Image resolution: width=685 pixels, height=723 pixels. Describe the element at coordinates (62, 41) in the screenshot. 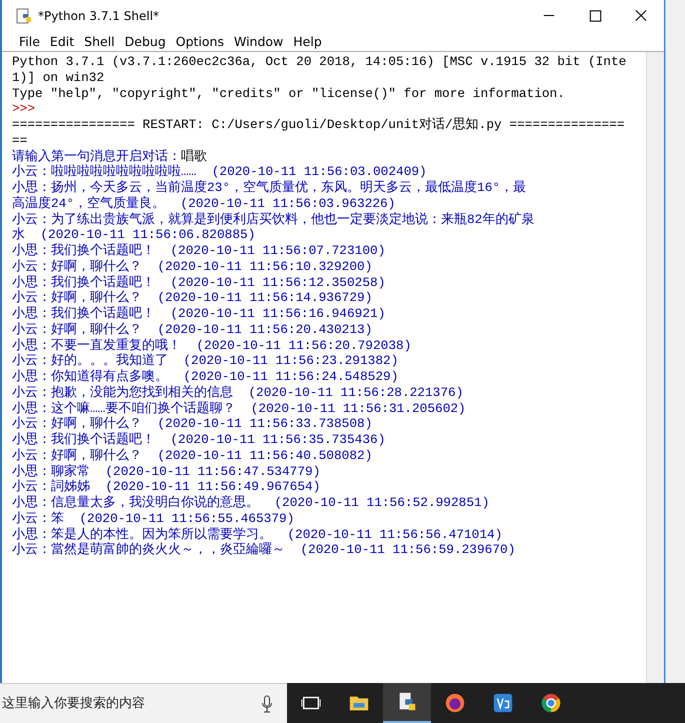

I see `menu-item: Edit` at that location.